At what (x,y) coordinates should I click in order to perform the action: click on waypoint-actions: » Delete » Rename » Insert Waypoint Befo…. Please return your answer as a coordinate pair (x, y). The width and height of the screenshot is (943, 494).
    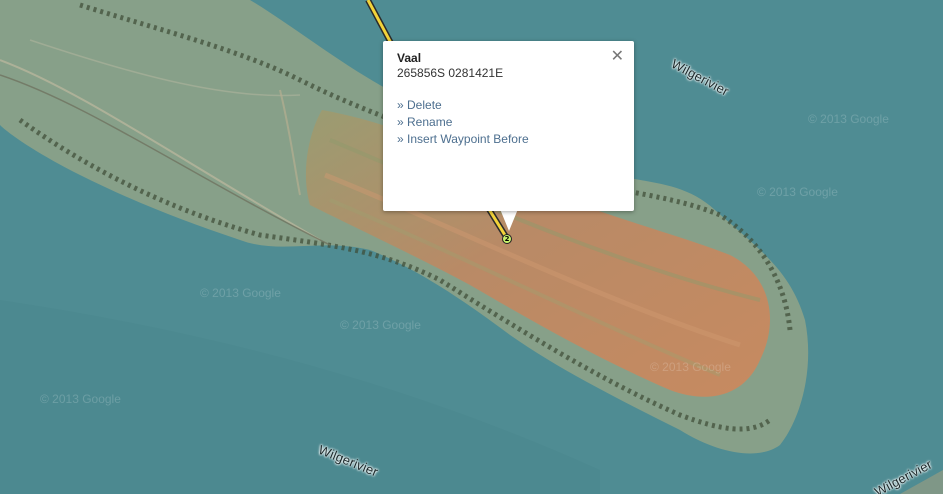
    Looking at the image, I should click on (463, 122).